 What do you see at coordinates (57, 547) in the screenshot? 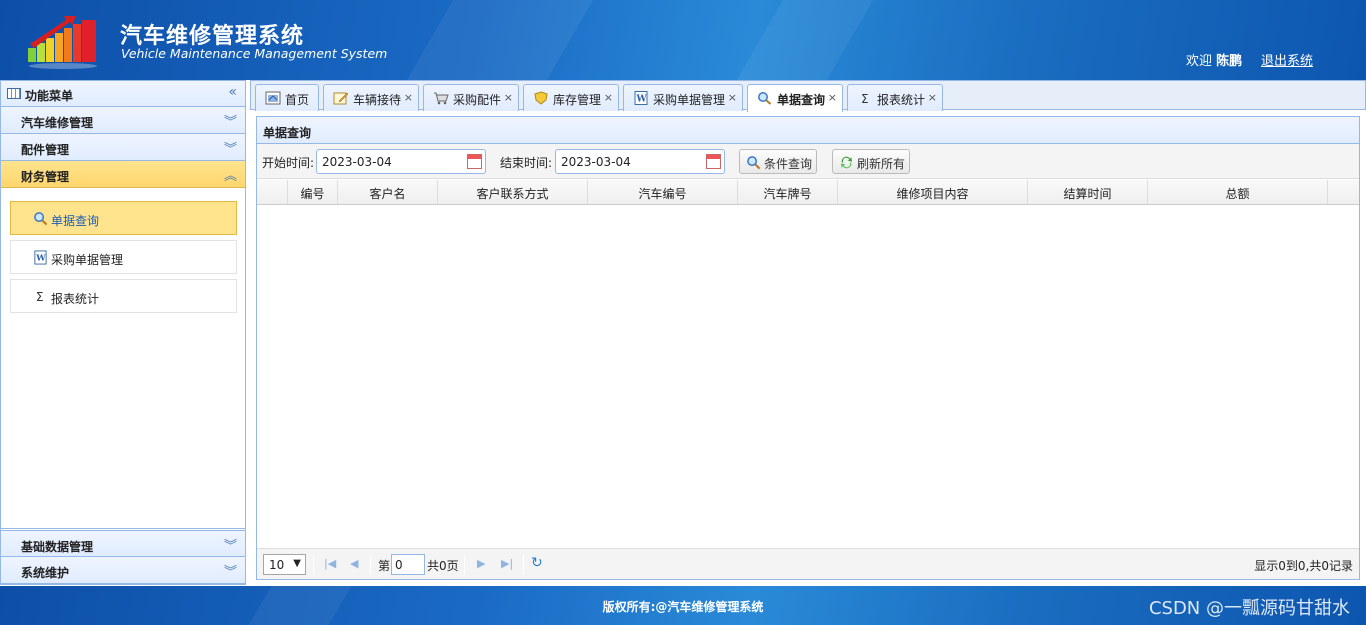
I see `section-label: 基础数据管理` at bounding box center [57, 547].